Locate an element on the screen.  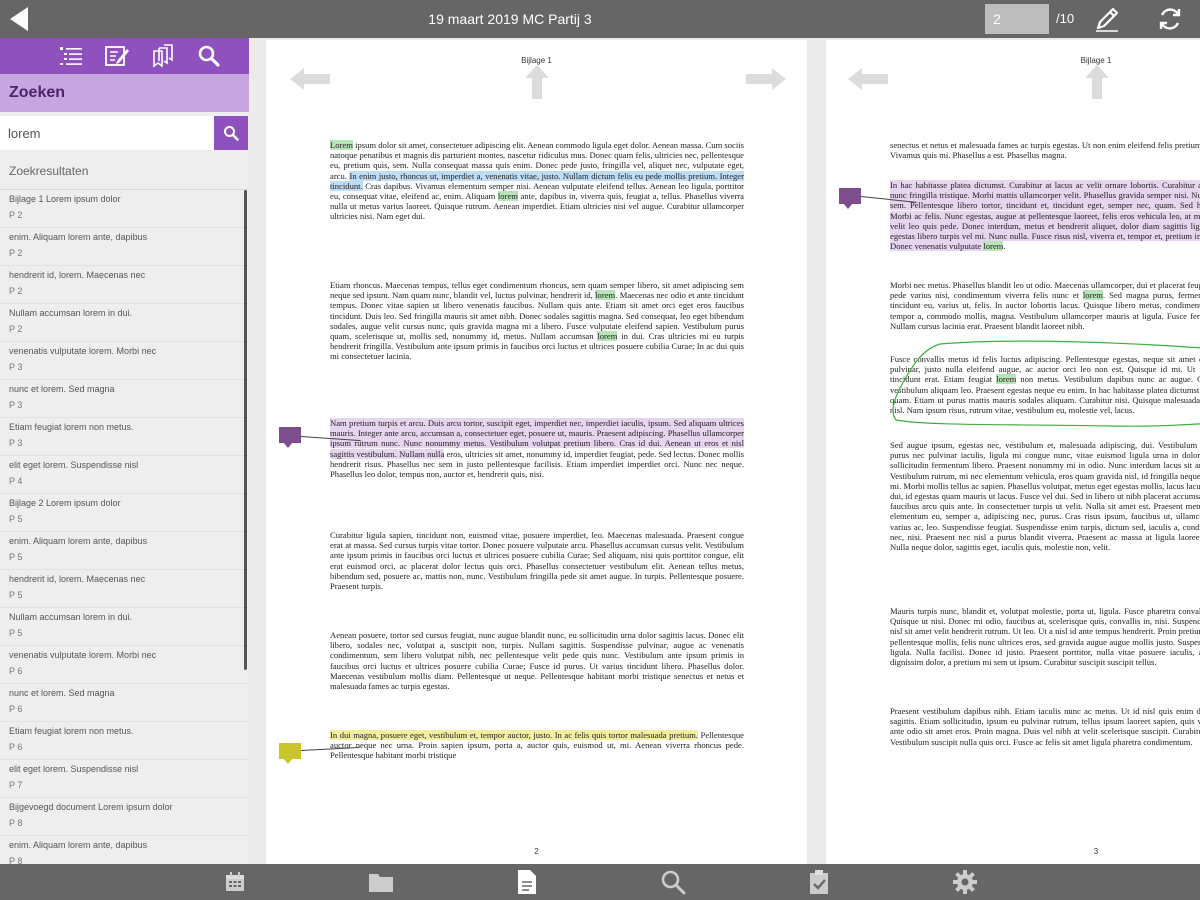
document-icon is located at coordinates (527, 882).